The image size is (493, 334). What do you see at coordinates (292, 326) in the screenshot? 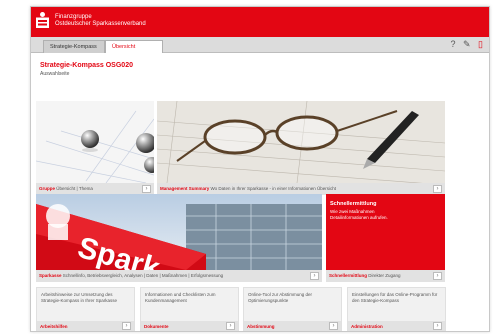
I see `box-caption: Abstimmung` at bounding box center [292, 326].